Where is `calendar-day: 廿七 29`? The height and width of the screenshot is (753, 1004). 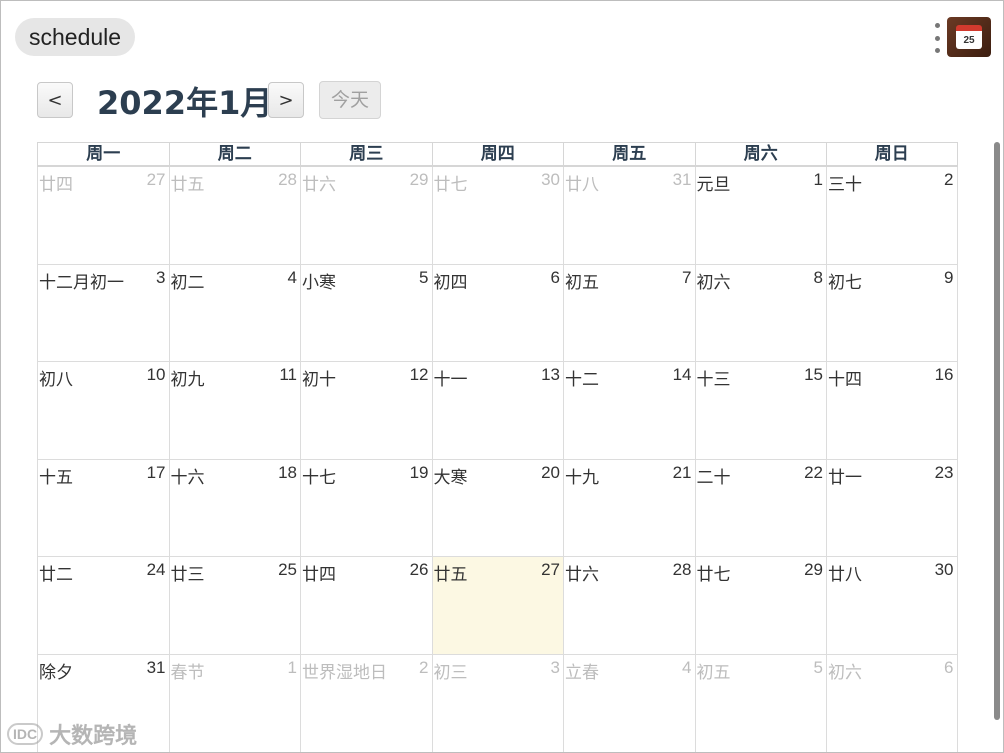
calendar-day: 廿七 29 is located at coordinates (760, 605).